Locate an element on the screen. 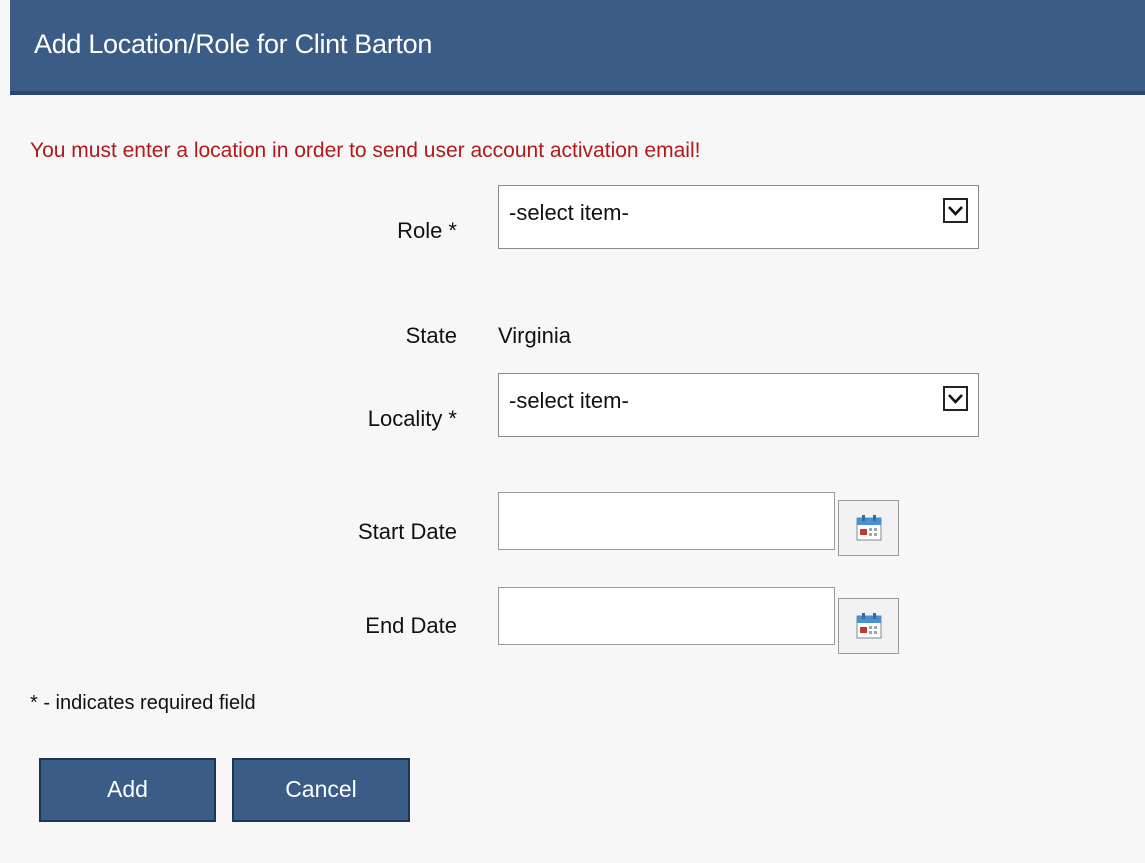 This screenshot has width=1145, height=863. start-date-calendar-button is located at coordinates (868, 528).